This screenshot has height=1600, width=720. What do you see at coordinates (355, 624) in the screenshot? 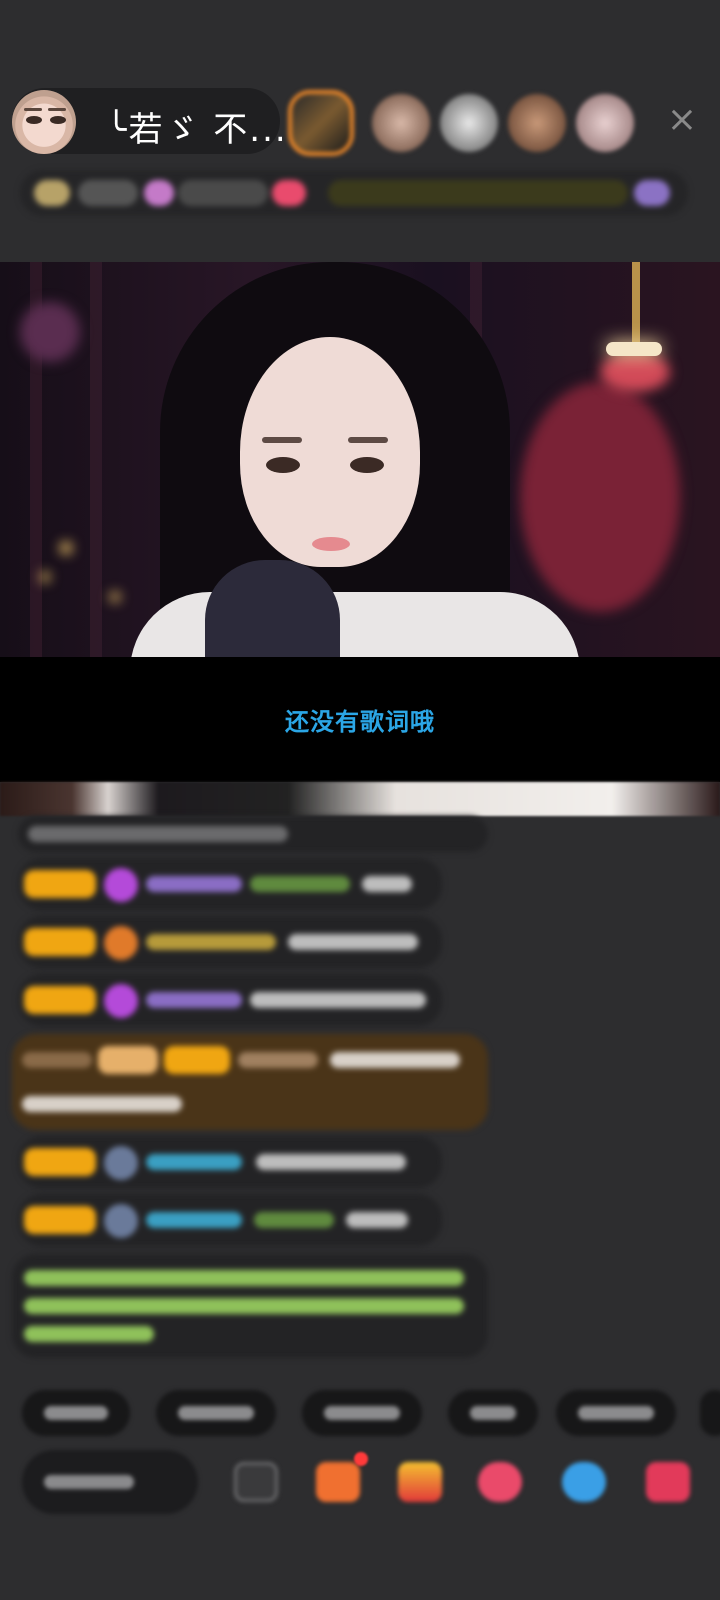
I see `streamer-dress` at bounding box center [355, 624].